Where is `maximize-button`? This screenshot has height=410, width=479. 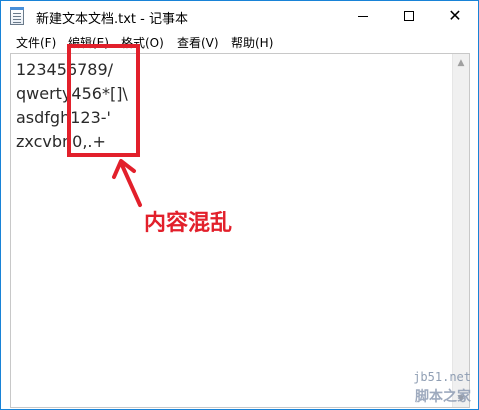
maximize-button is located at coordinates (409, 16).